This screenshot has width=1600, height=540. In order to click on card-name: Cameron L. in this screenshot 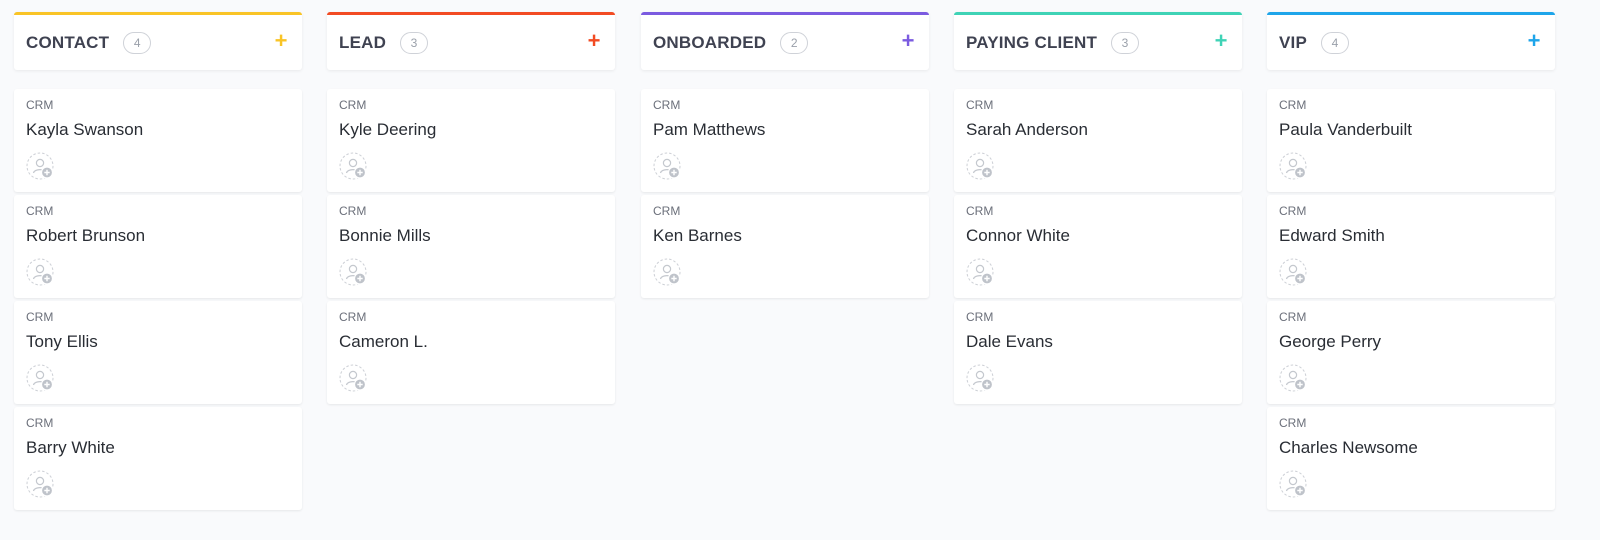, I will do `click(383, 341)`.